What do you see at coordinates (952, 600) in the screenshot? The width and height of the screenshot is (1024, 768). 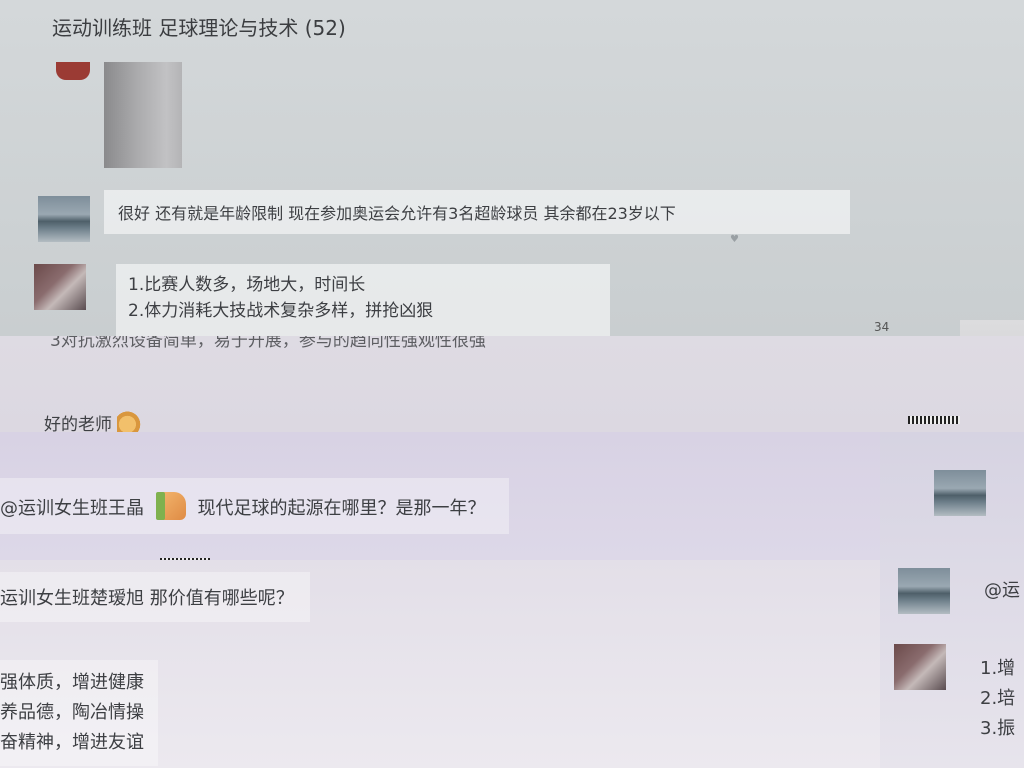 I see `chat-panel-fragment-right: @运 1.增 2.培 3.振` at bounding box center [952, 600].